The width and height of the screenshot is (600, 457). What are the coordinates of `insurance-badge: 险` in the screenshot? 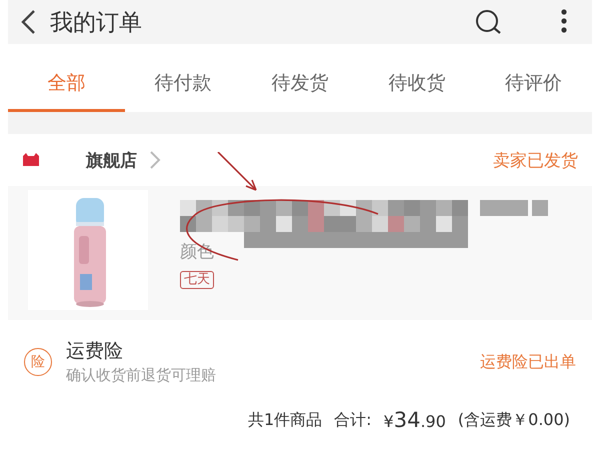 It's located at (38, 362).